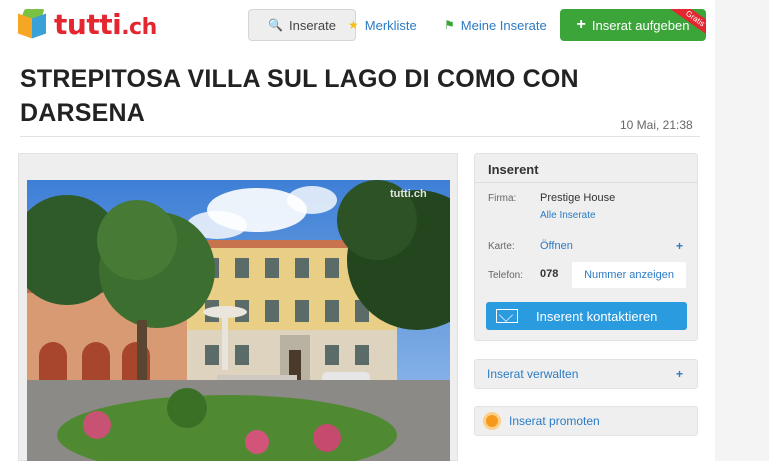  What do you see at coordinates (33, 24) in the screenshot?
I see `cube-logo-icon` at bounding box center [33, 24].